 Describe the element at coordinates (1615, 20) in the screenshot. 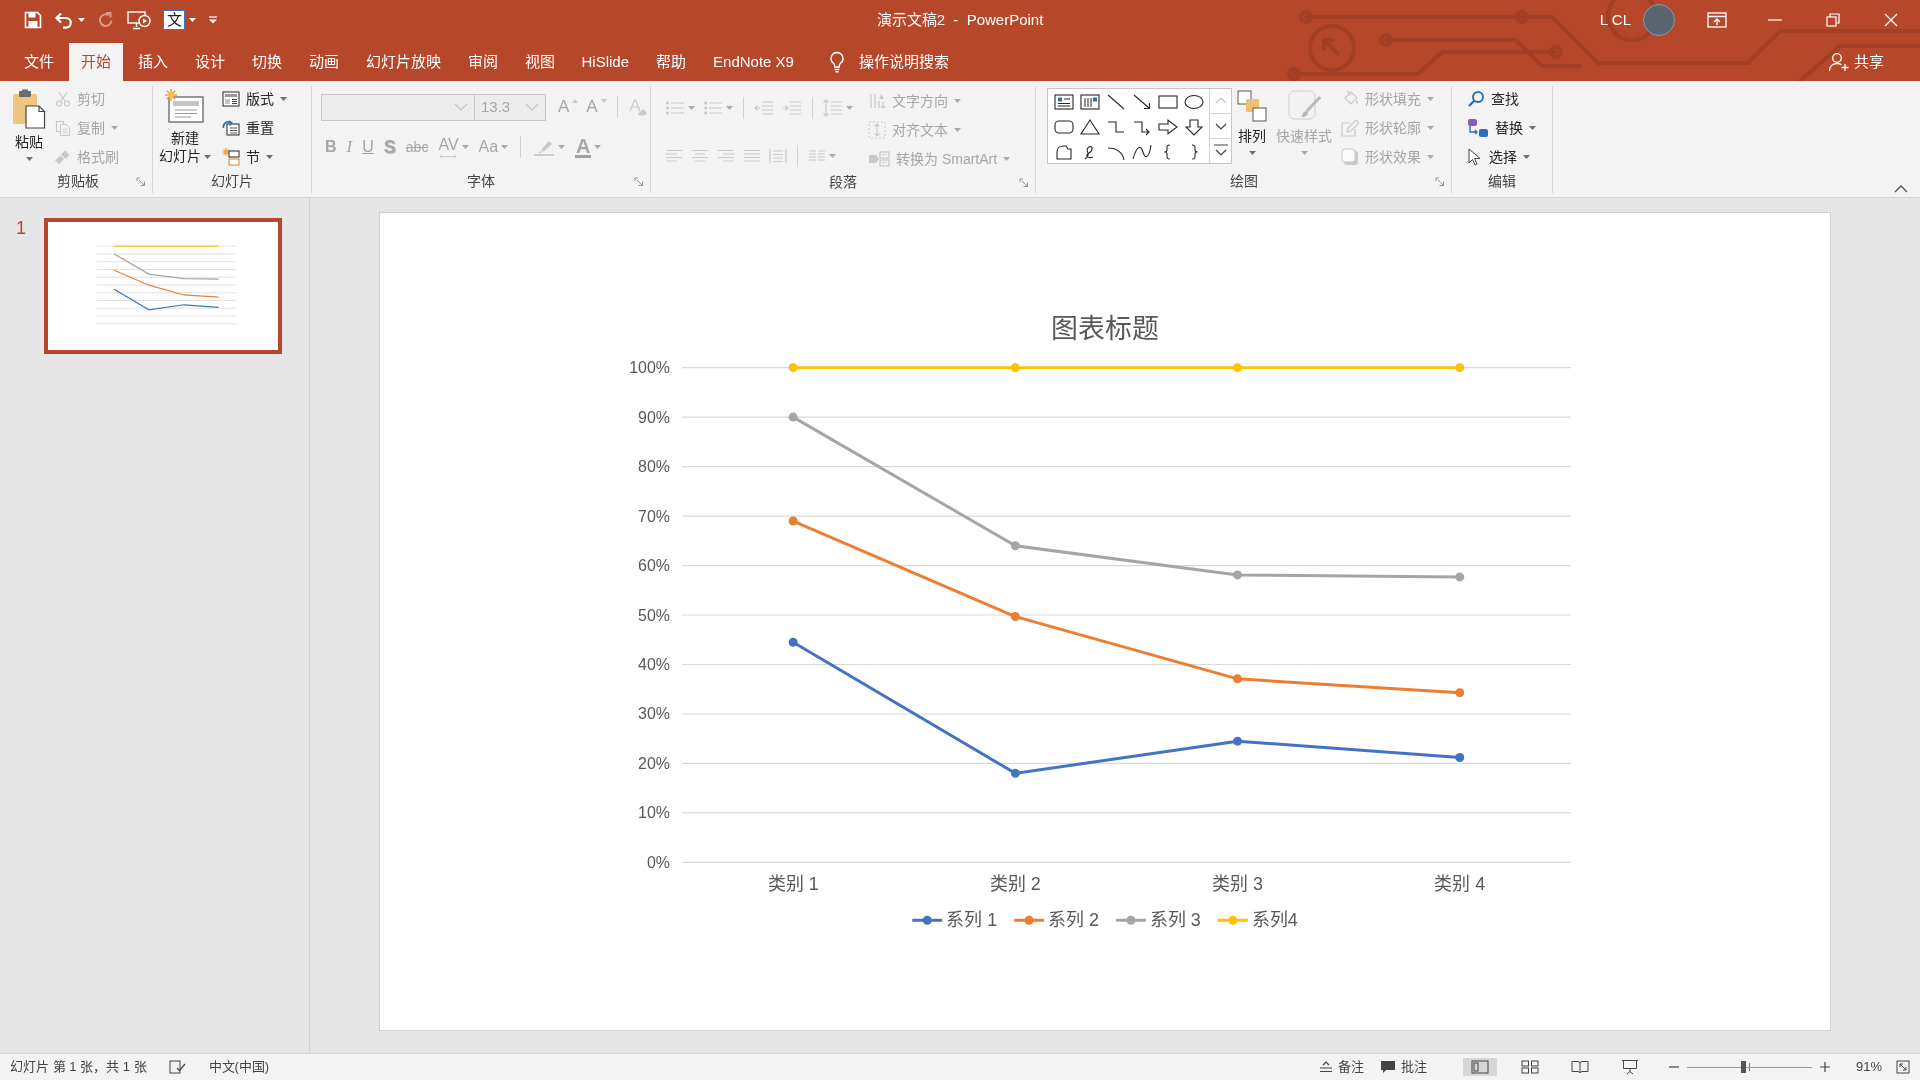

I see `user-name: L CL` at that location.